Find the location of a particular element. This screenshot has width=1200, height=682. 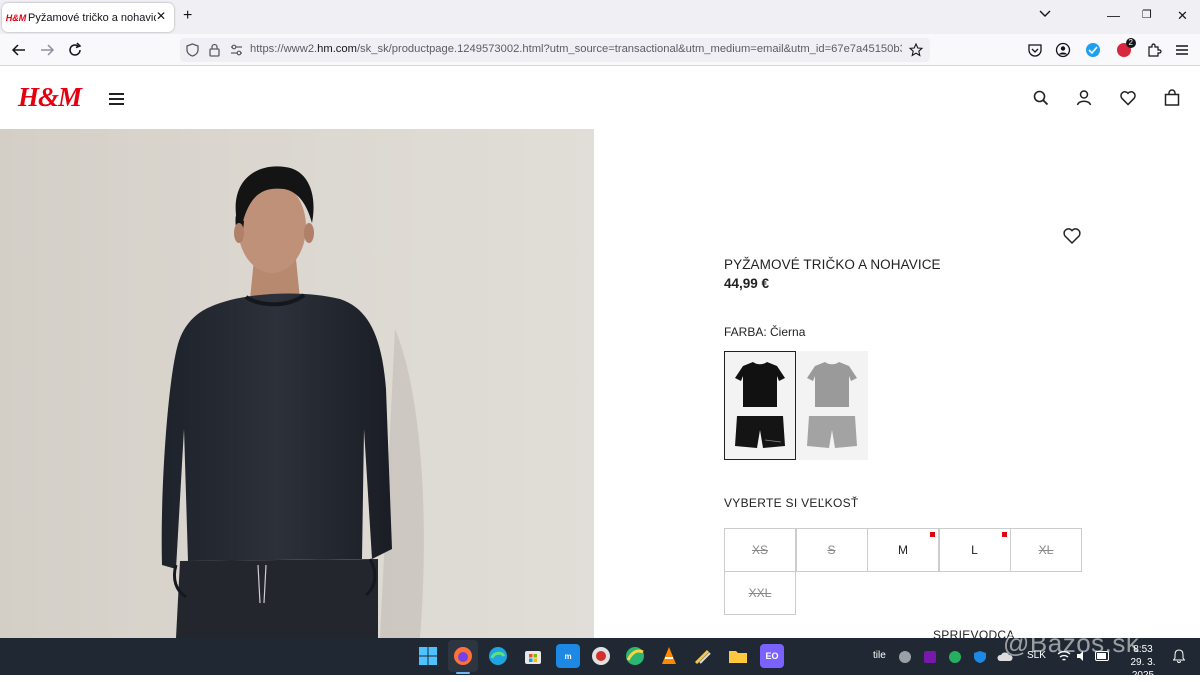

vlc-icon is located at coordinates (669, 656).